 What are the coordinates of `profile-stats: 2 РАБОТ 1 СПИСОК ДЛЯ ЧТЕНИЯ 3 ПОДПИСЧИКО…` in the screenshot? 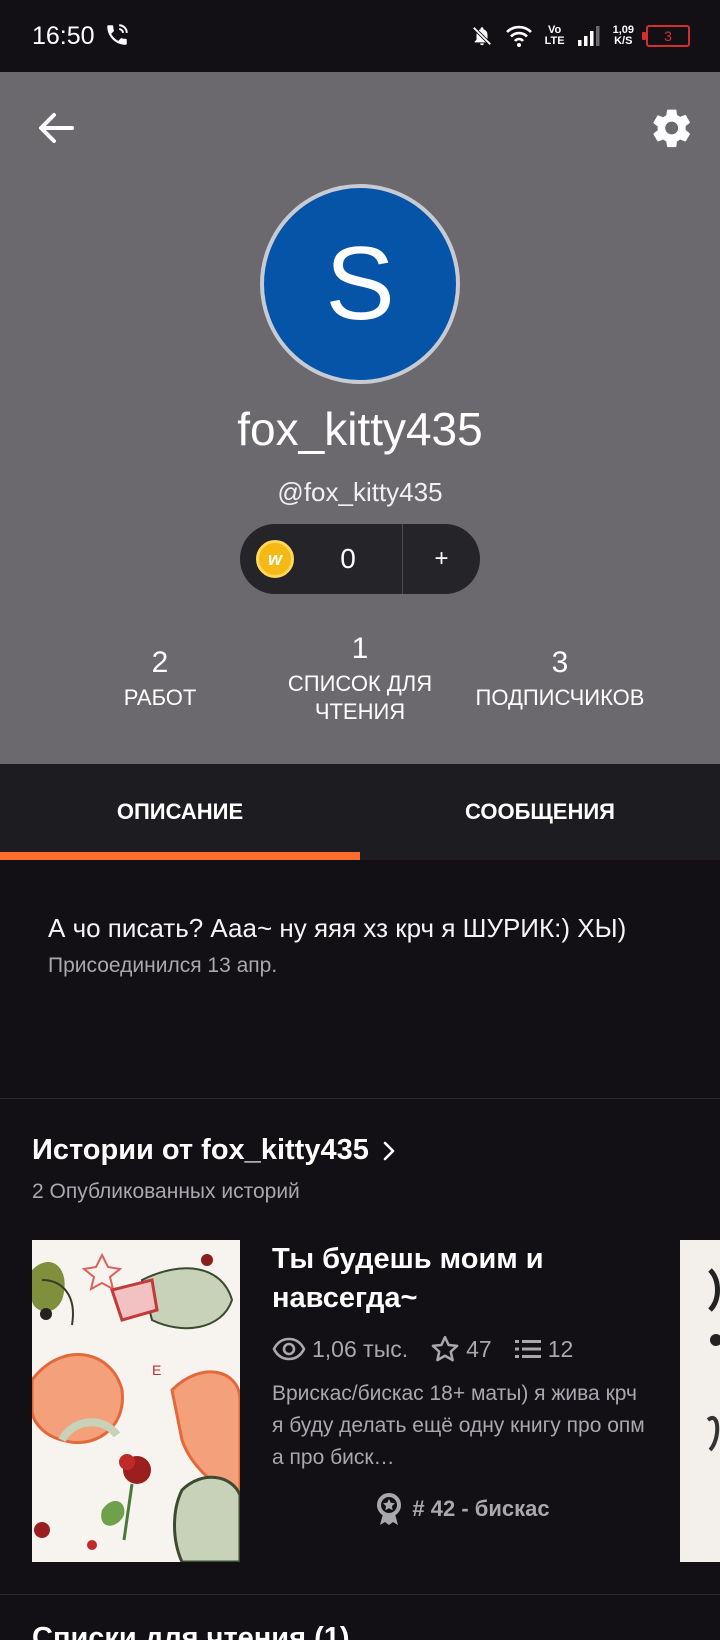 It's located at (360, 692).